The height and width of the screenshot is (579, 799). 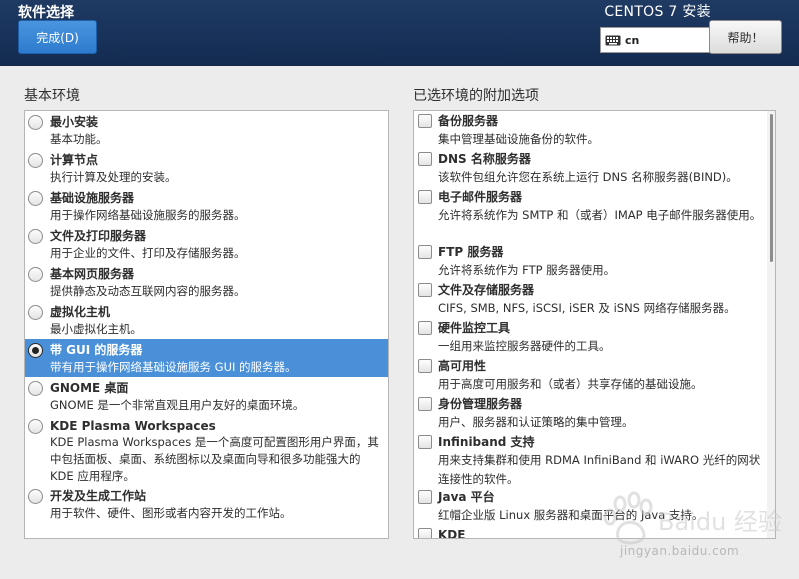 I want to click on env-desc: 执行计算及处理的安装。, so click(x=113, y=177).